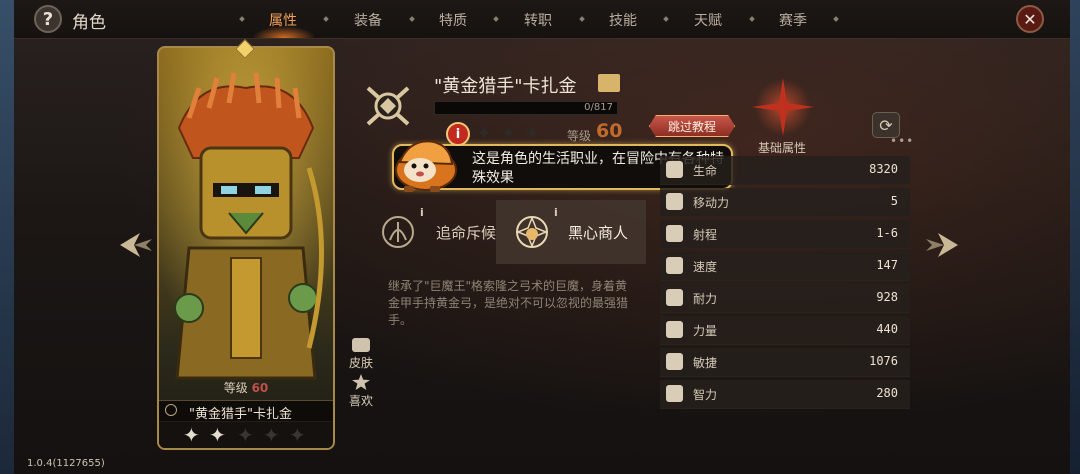  I want to click on hero-portrait, so click(246, 226).